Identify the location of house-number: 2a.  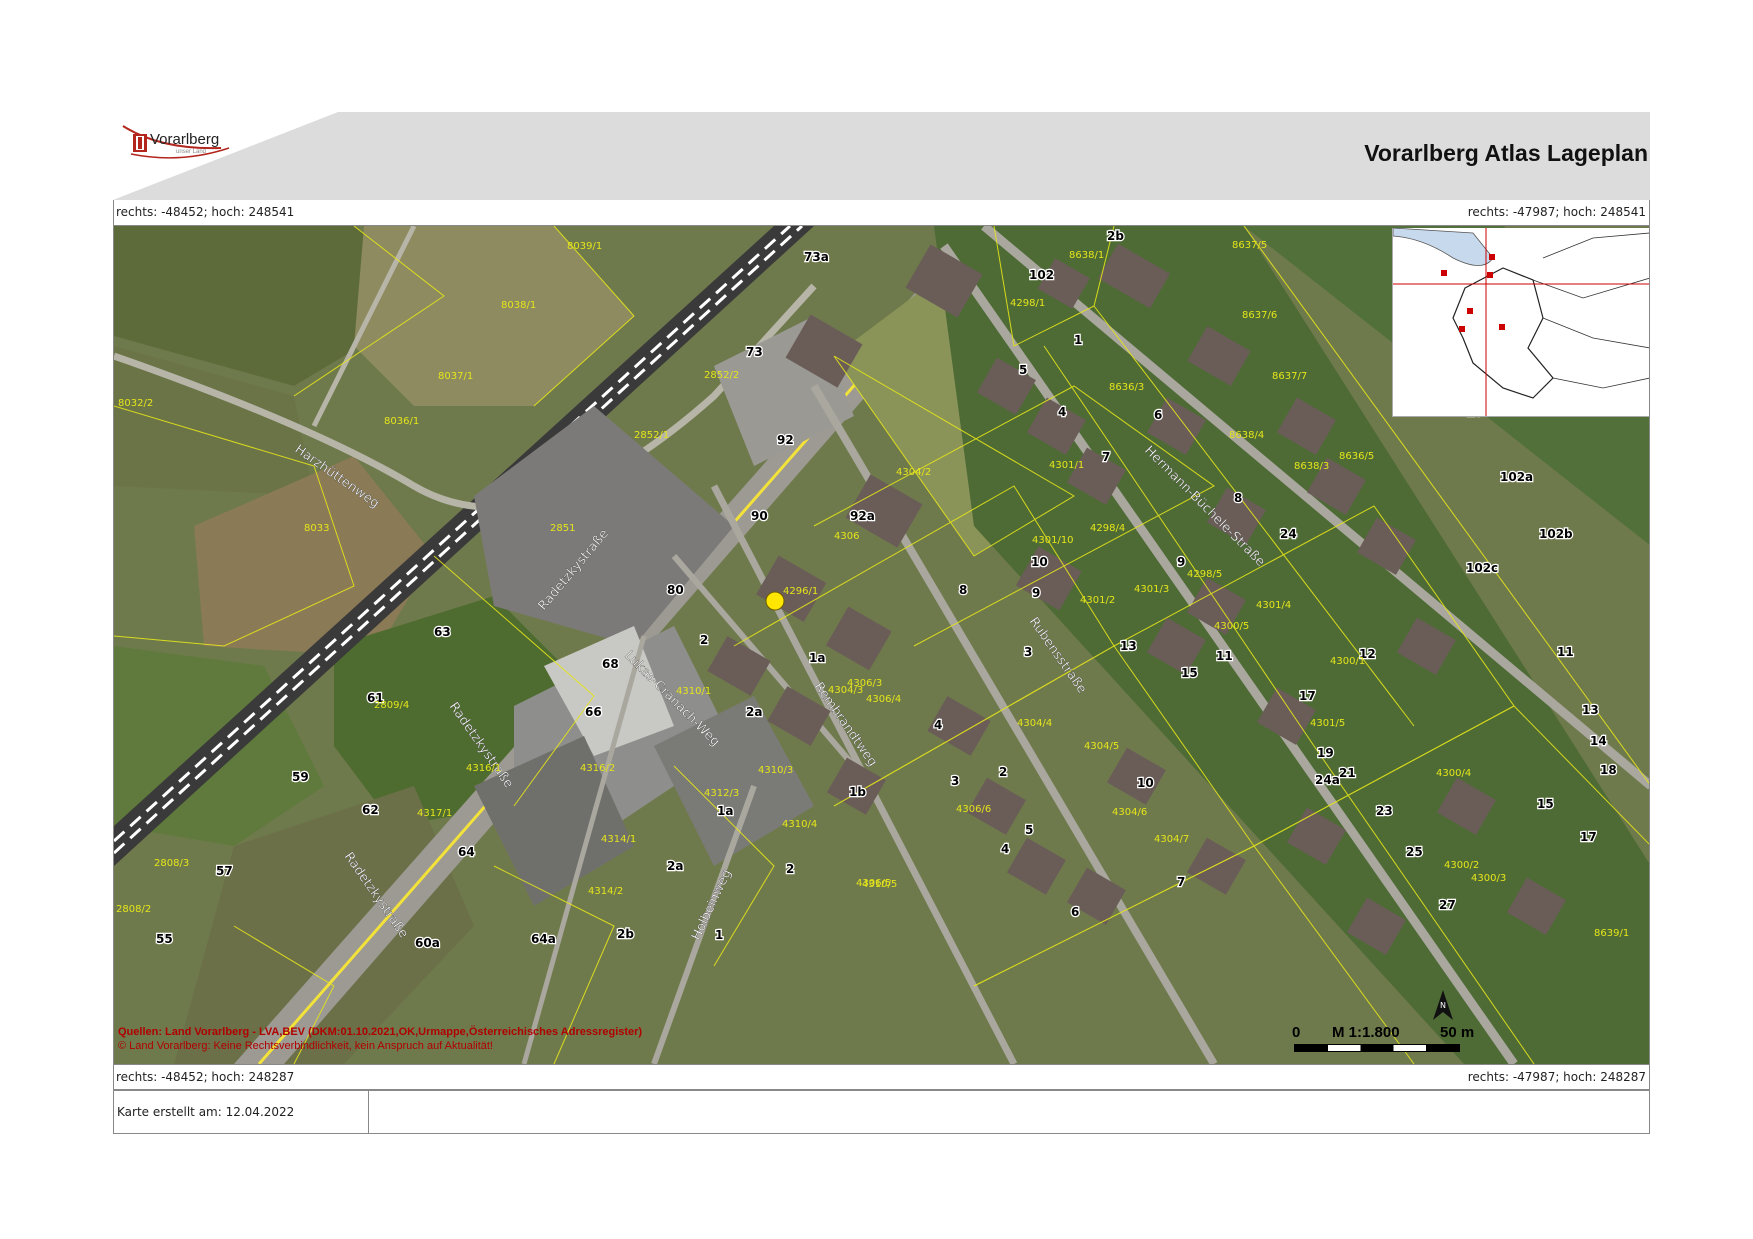
(754, 712).